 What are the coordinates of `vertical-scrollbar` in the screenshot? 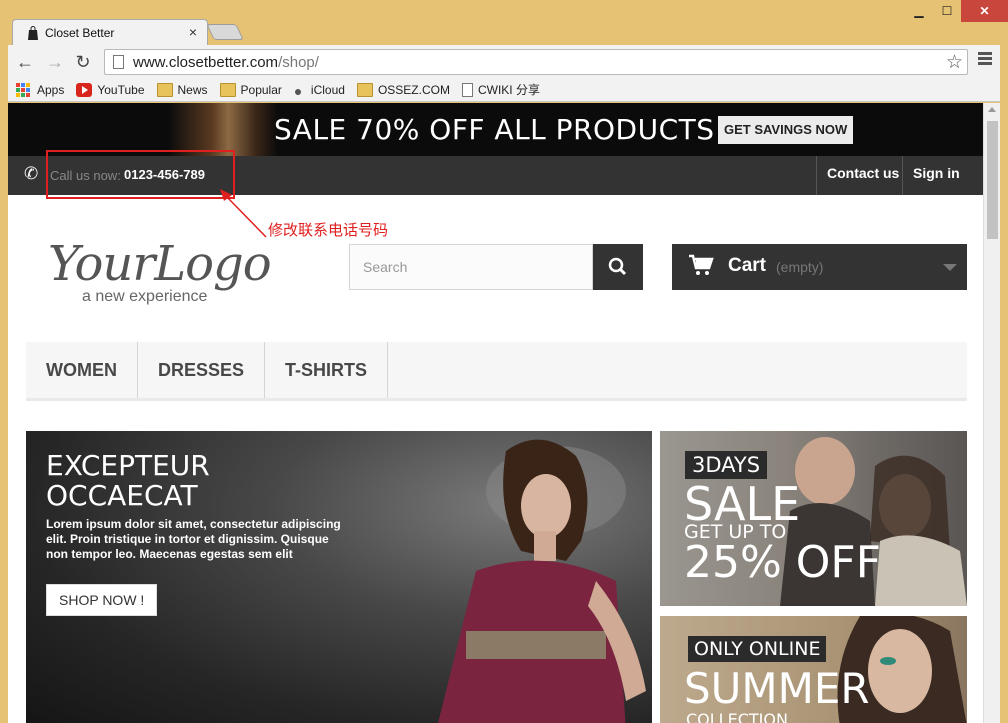 It's located at (991, 413).